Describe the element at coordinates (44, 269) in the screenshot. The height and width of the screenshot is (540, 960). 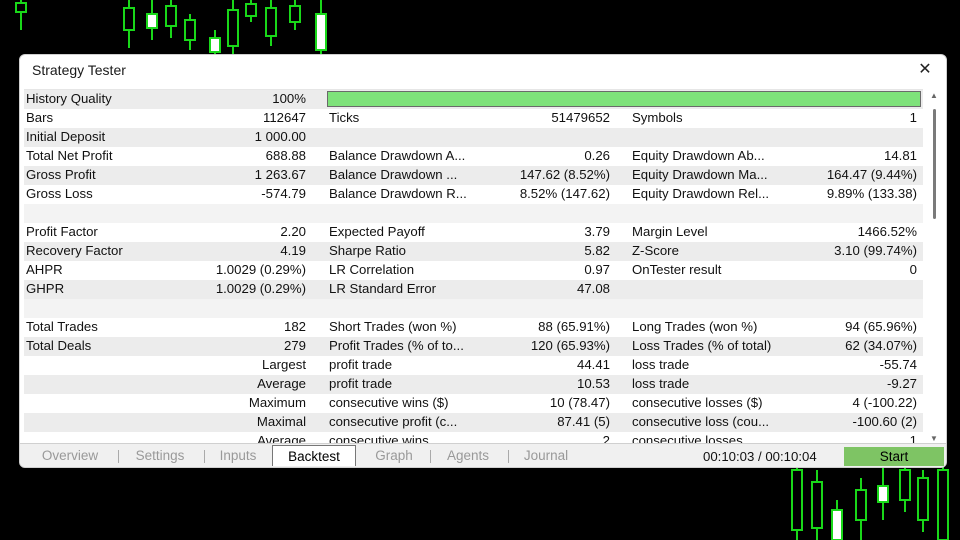
I see `report-label-1: AHPR` at that location.